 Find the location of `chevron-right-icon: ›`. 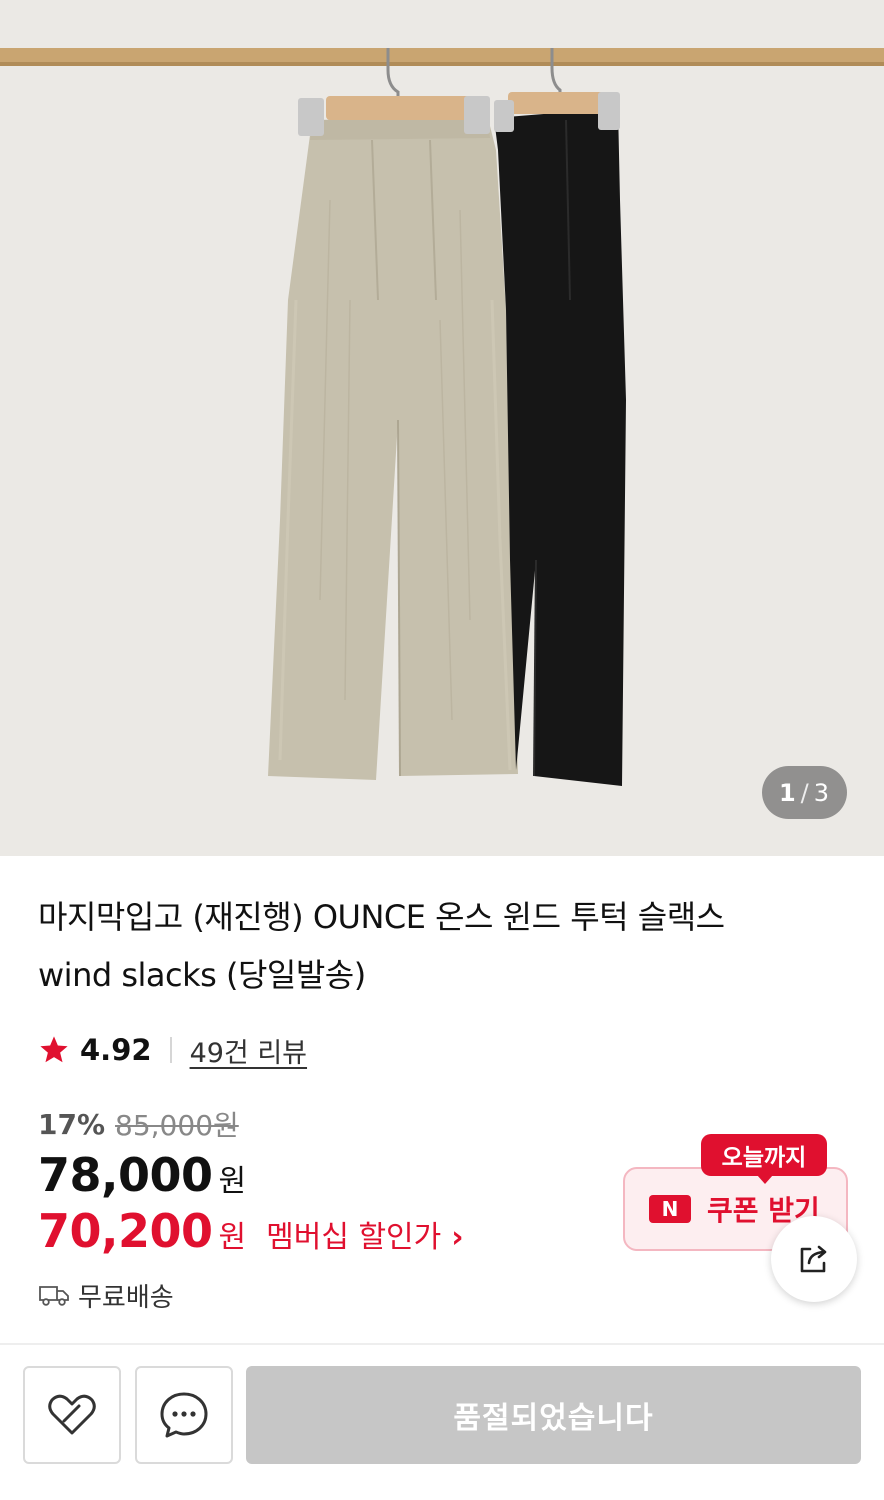

chevron-right-icon: › is located at coordinates (457, 1237).